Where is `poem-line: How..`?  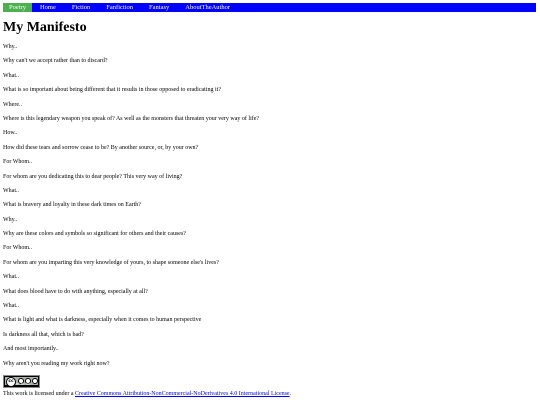 poem-line: How.. is located at coordinates (10, 133).